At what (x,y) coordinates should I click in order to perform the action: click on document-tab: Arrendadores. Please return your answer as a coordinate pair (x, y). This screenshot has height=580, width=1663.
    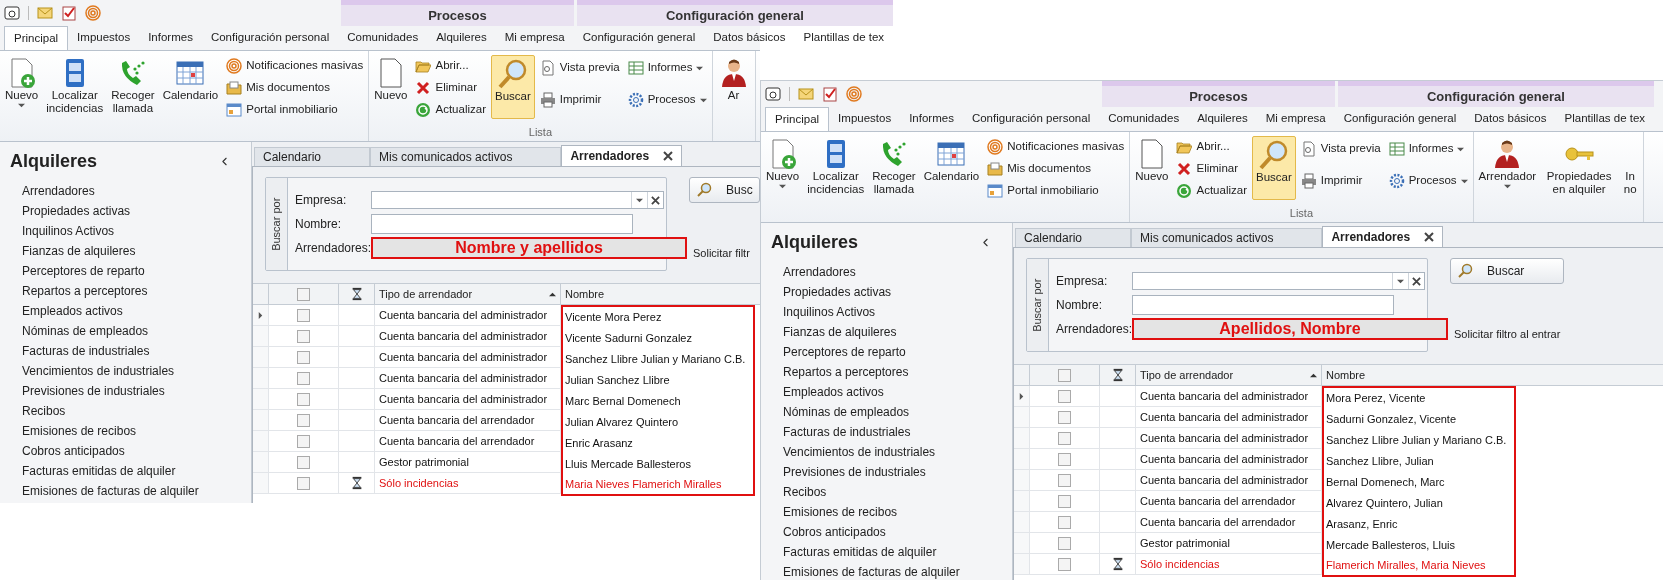
    Looking at the image, I should click on (1383, 236).